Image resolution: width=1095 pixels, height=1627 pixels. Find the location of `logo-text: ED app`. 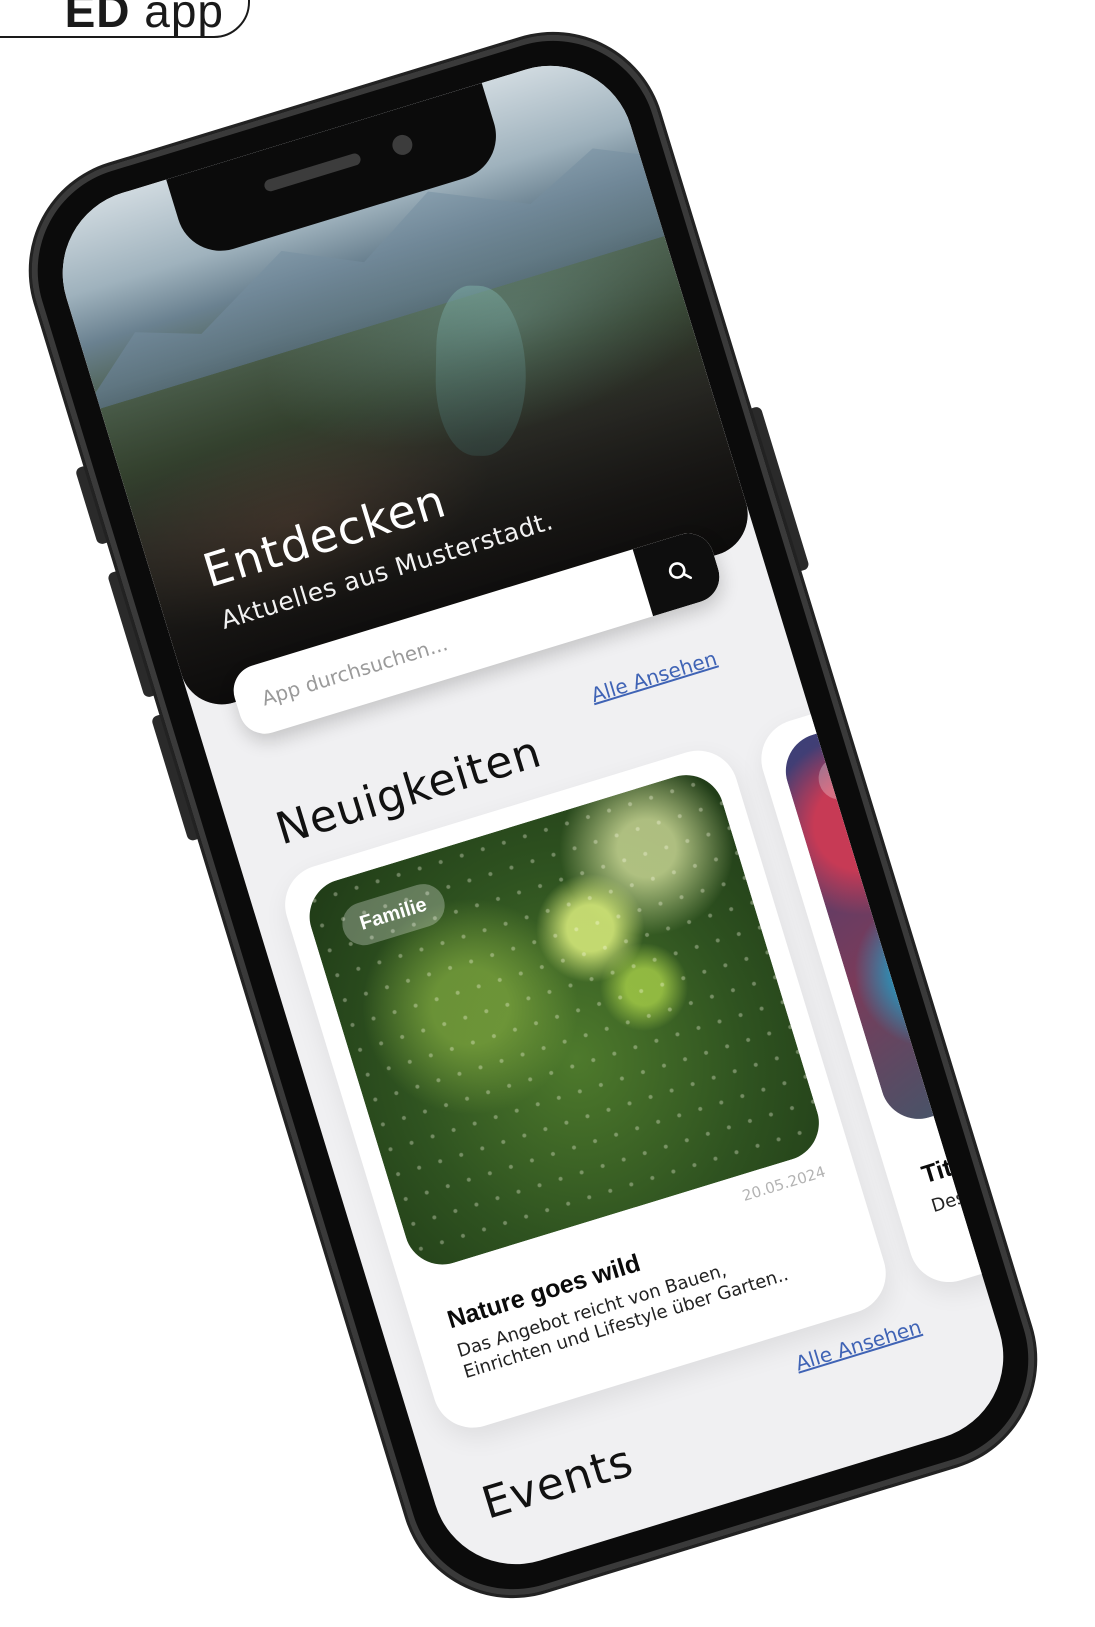

logo-text: ED app is located at coordinates (144, 18).